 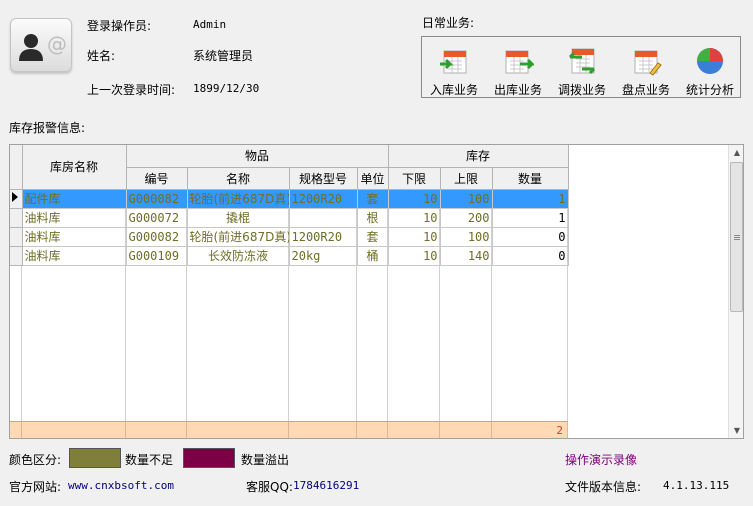 I want to click on pie-chart-icon, so click(x=710, y=61).